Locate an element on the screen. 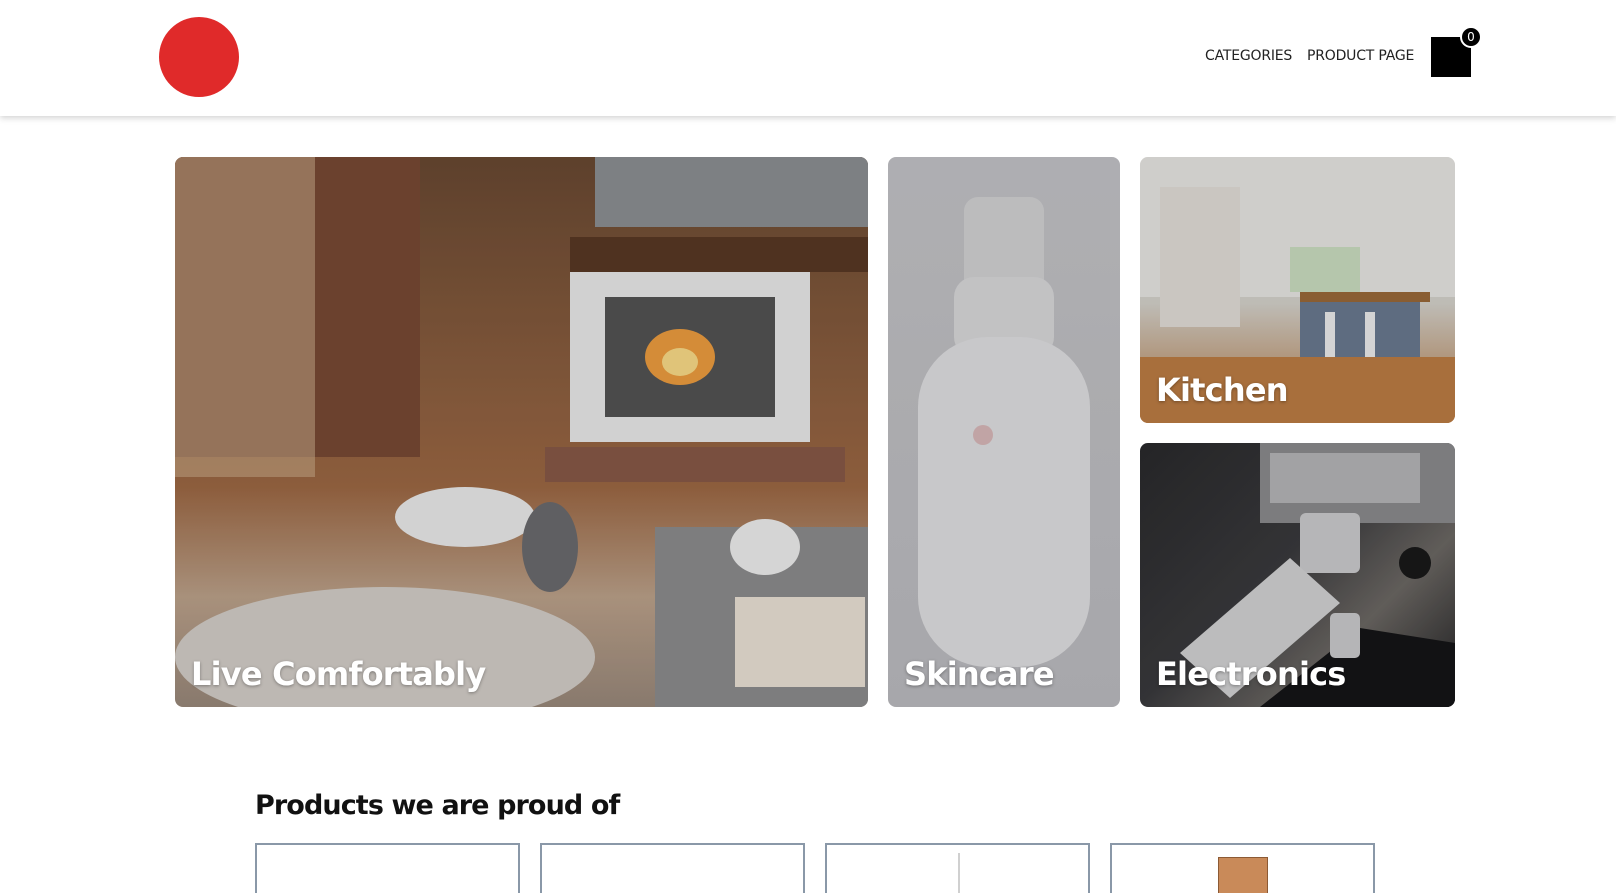 The height and width of the screenshot is (893, 1616). nav-item-product-page: PRODUCT PAGE is located at coordinates (1360, 56).